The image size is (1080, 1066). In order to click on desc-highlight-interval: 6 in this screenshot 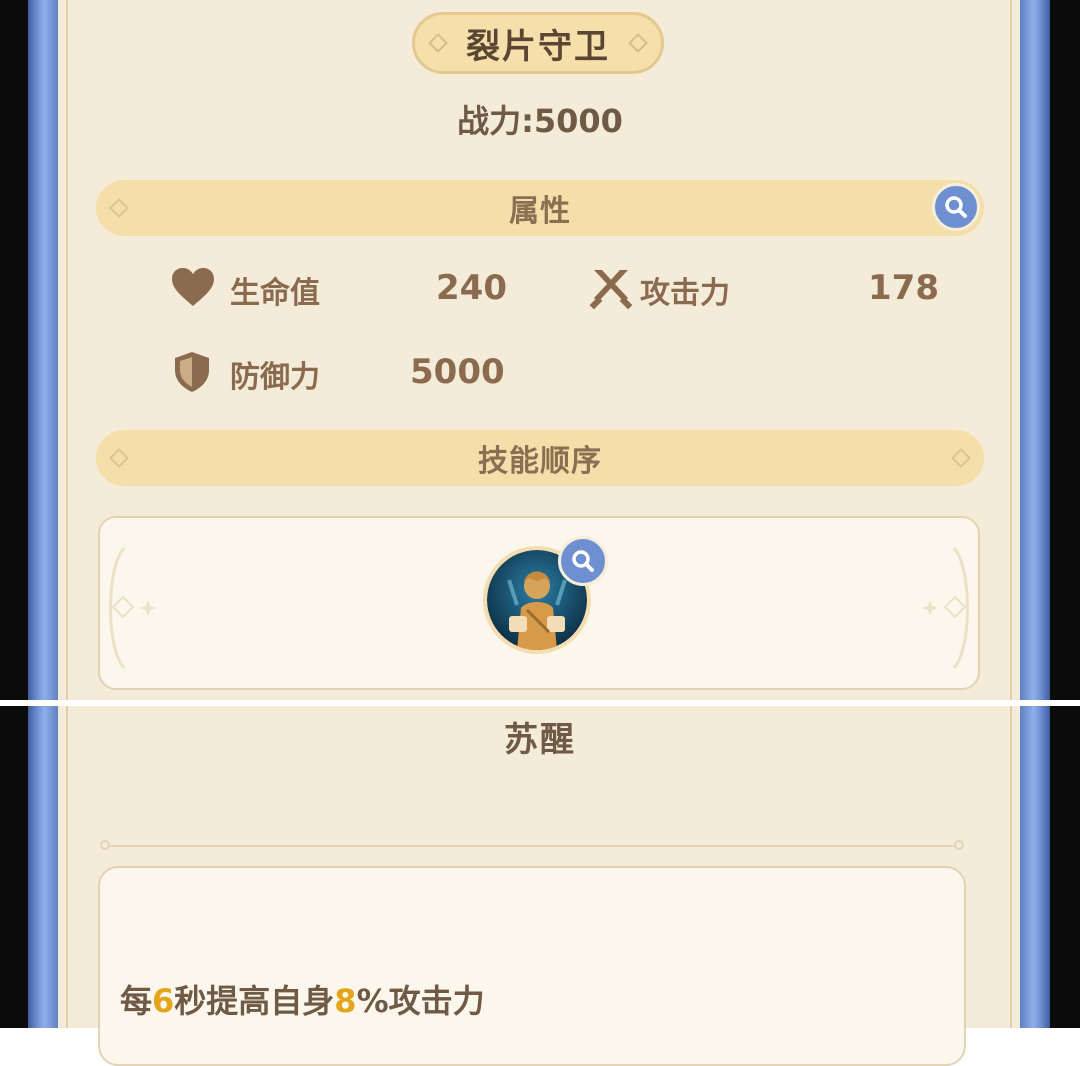, I will do `click(163, 1001)`.